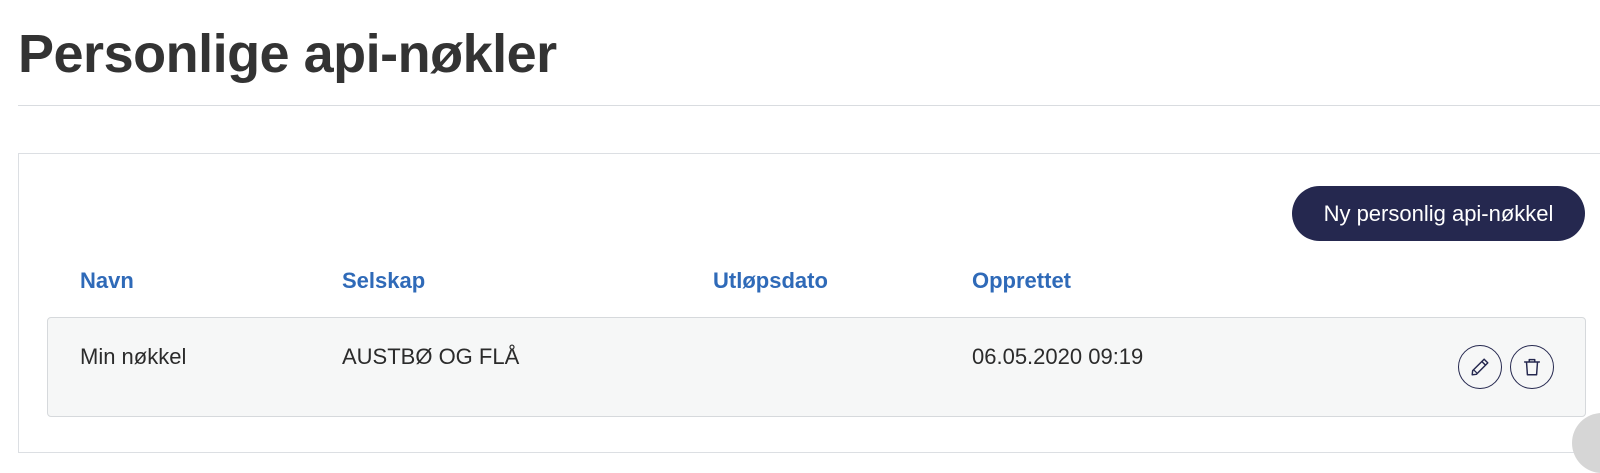 The image size is (1600, 473). Describe the element at coordinates (1058, 356) in the screenshot. I see `row-created-cell: 06.05.2020 09:19` at that location.